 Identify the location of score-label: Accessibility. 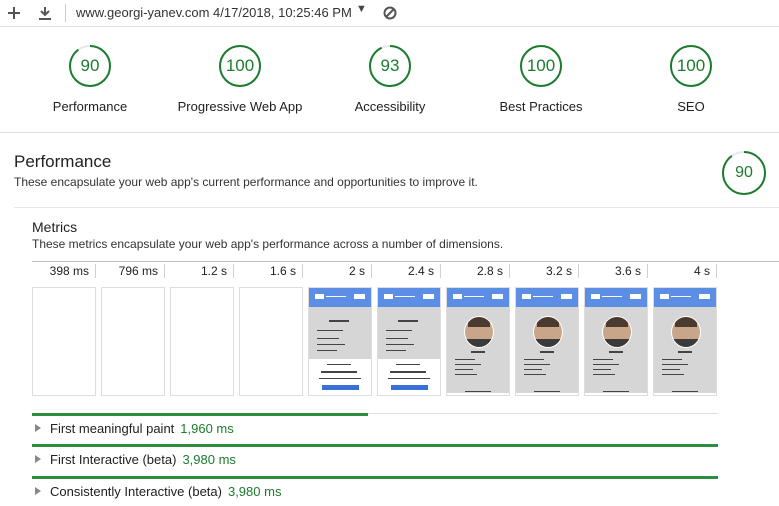
(390, 106).